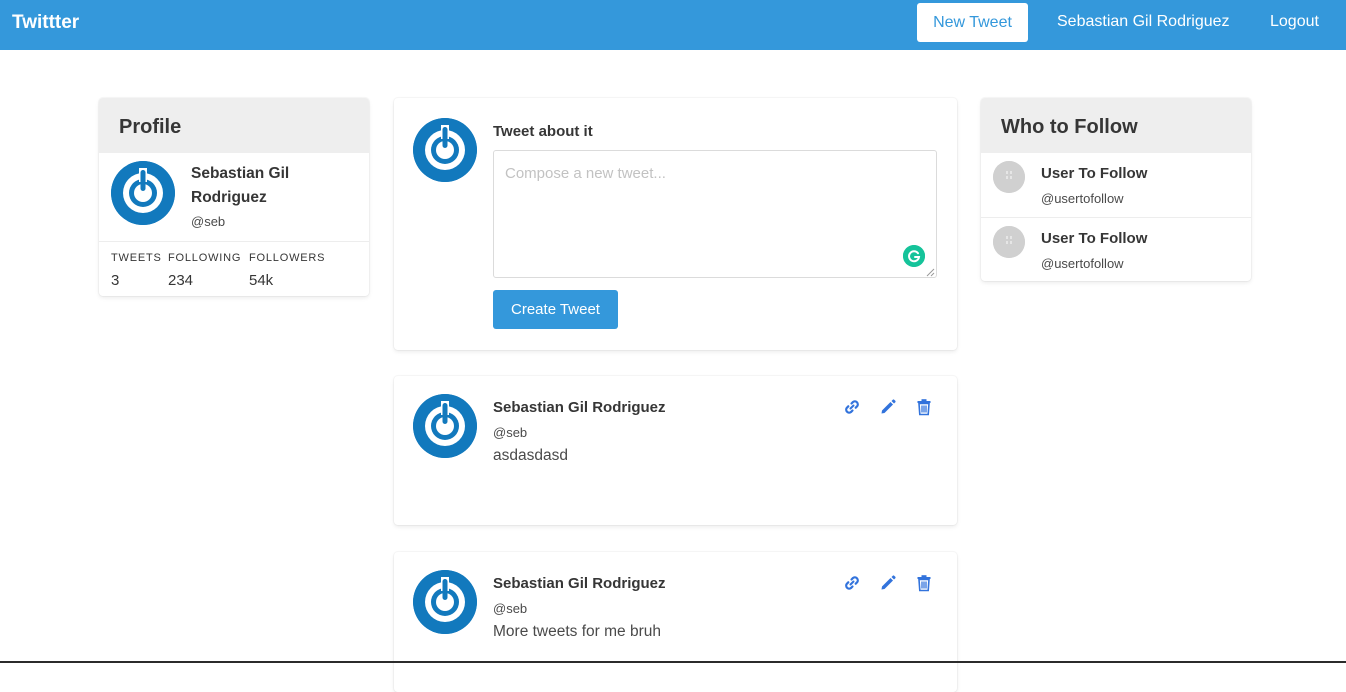 The height and width of the screenshot is (692, 1346). Describe the element at coordinates (914, 256) in the screenshot. I see `grammarly-icon` at that location.